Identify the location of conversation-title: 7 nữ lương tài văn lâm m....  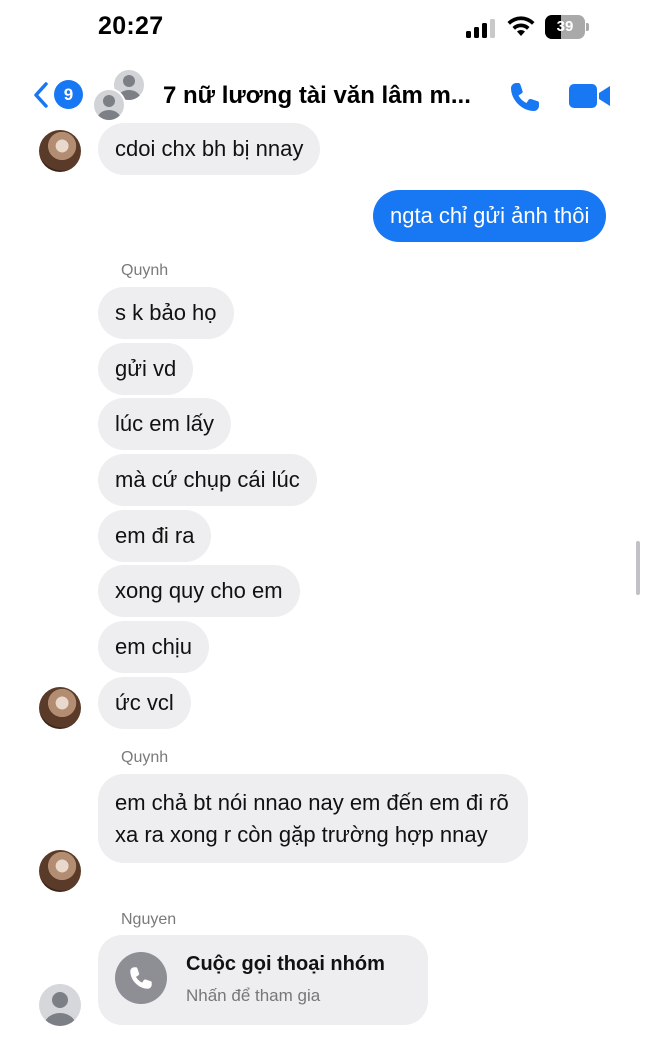
(317, 96).